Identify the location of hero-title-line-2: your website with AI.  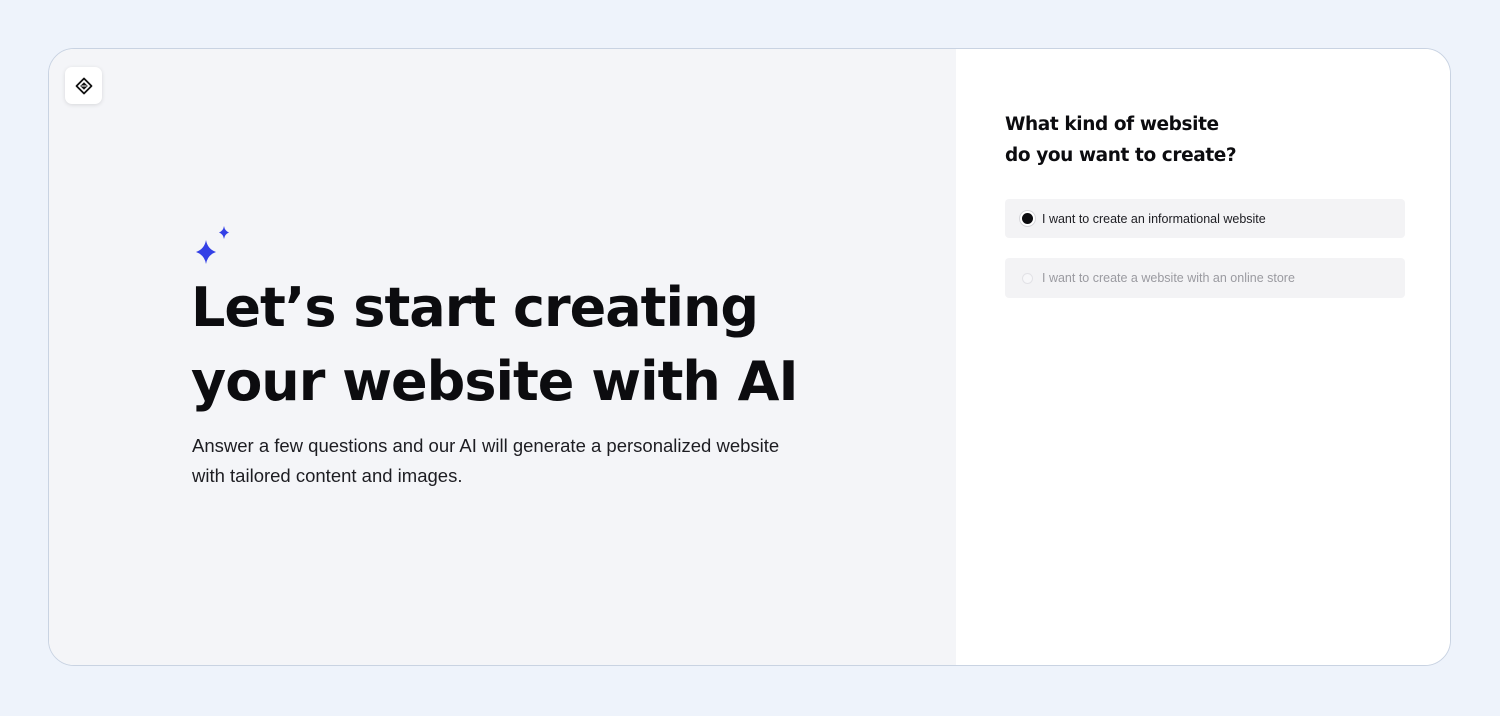
(495, 381).